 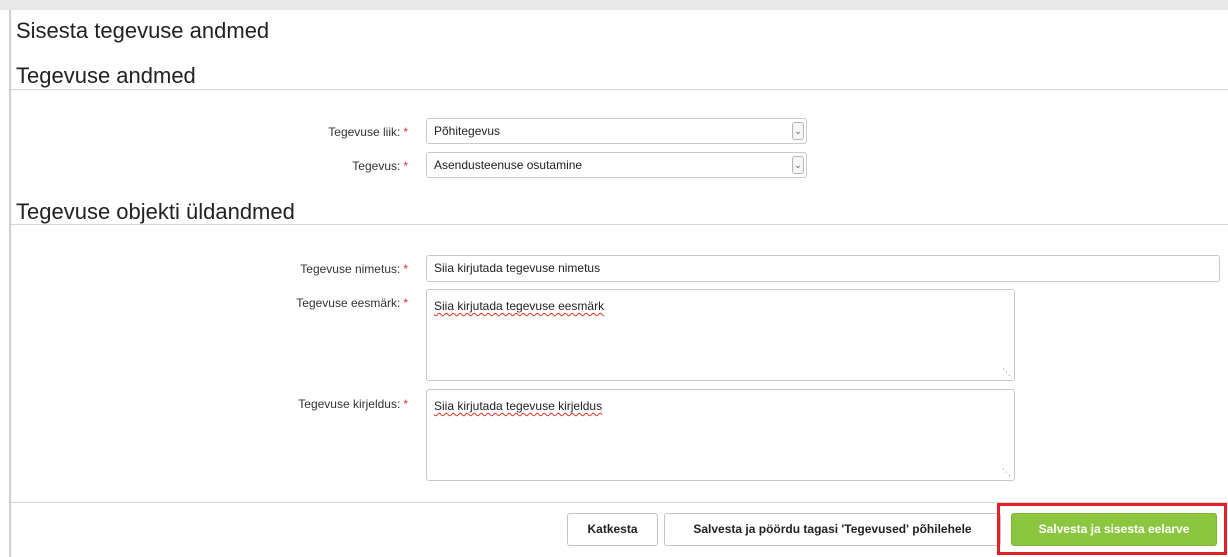 What do you see at coordinates (155, 211) in the screenshot?
I see `section-title-objekti-uldandmed: Tegevuse objekti üldandmed` at bounding box center [155, 211].